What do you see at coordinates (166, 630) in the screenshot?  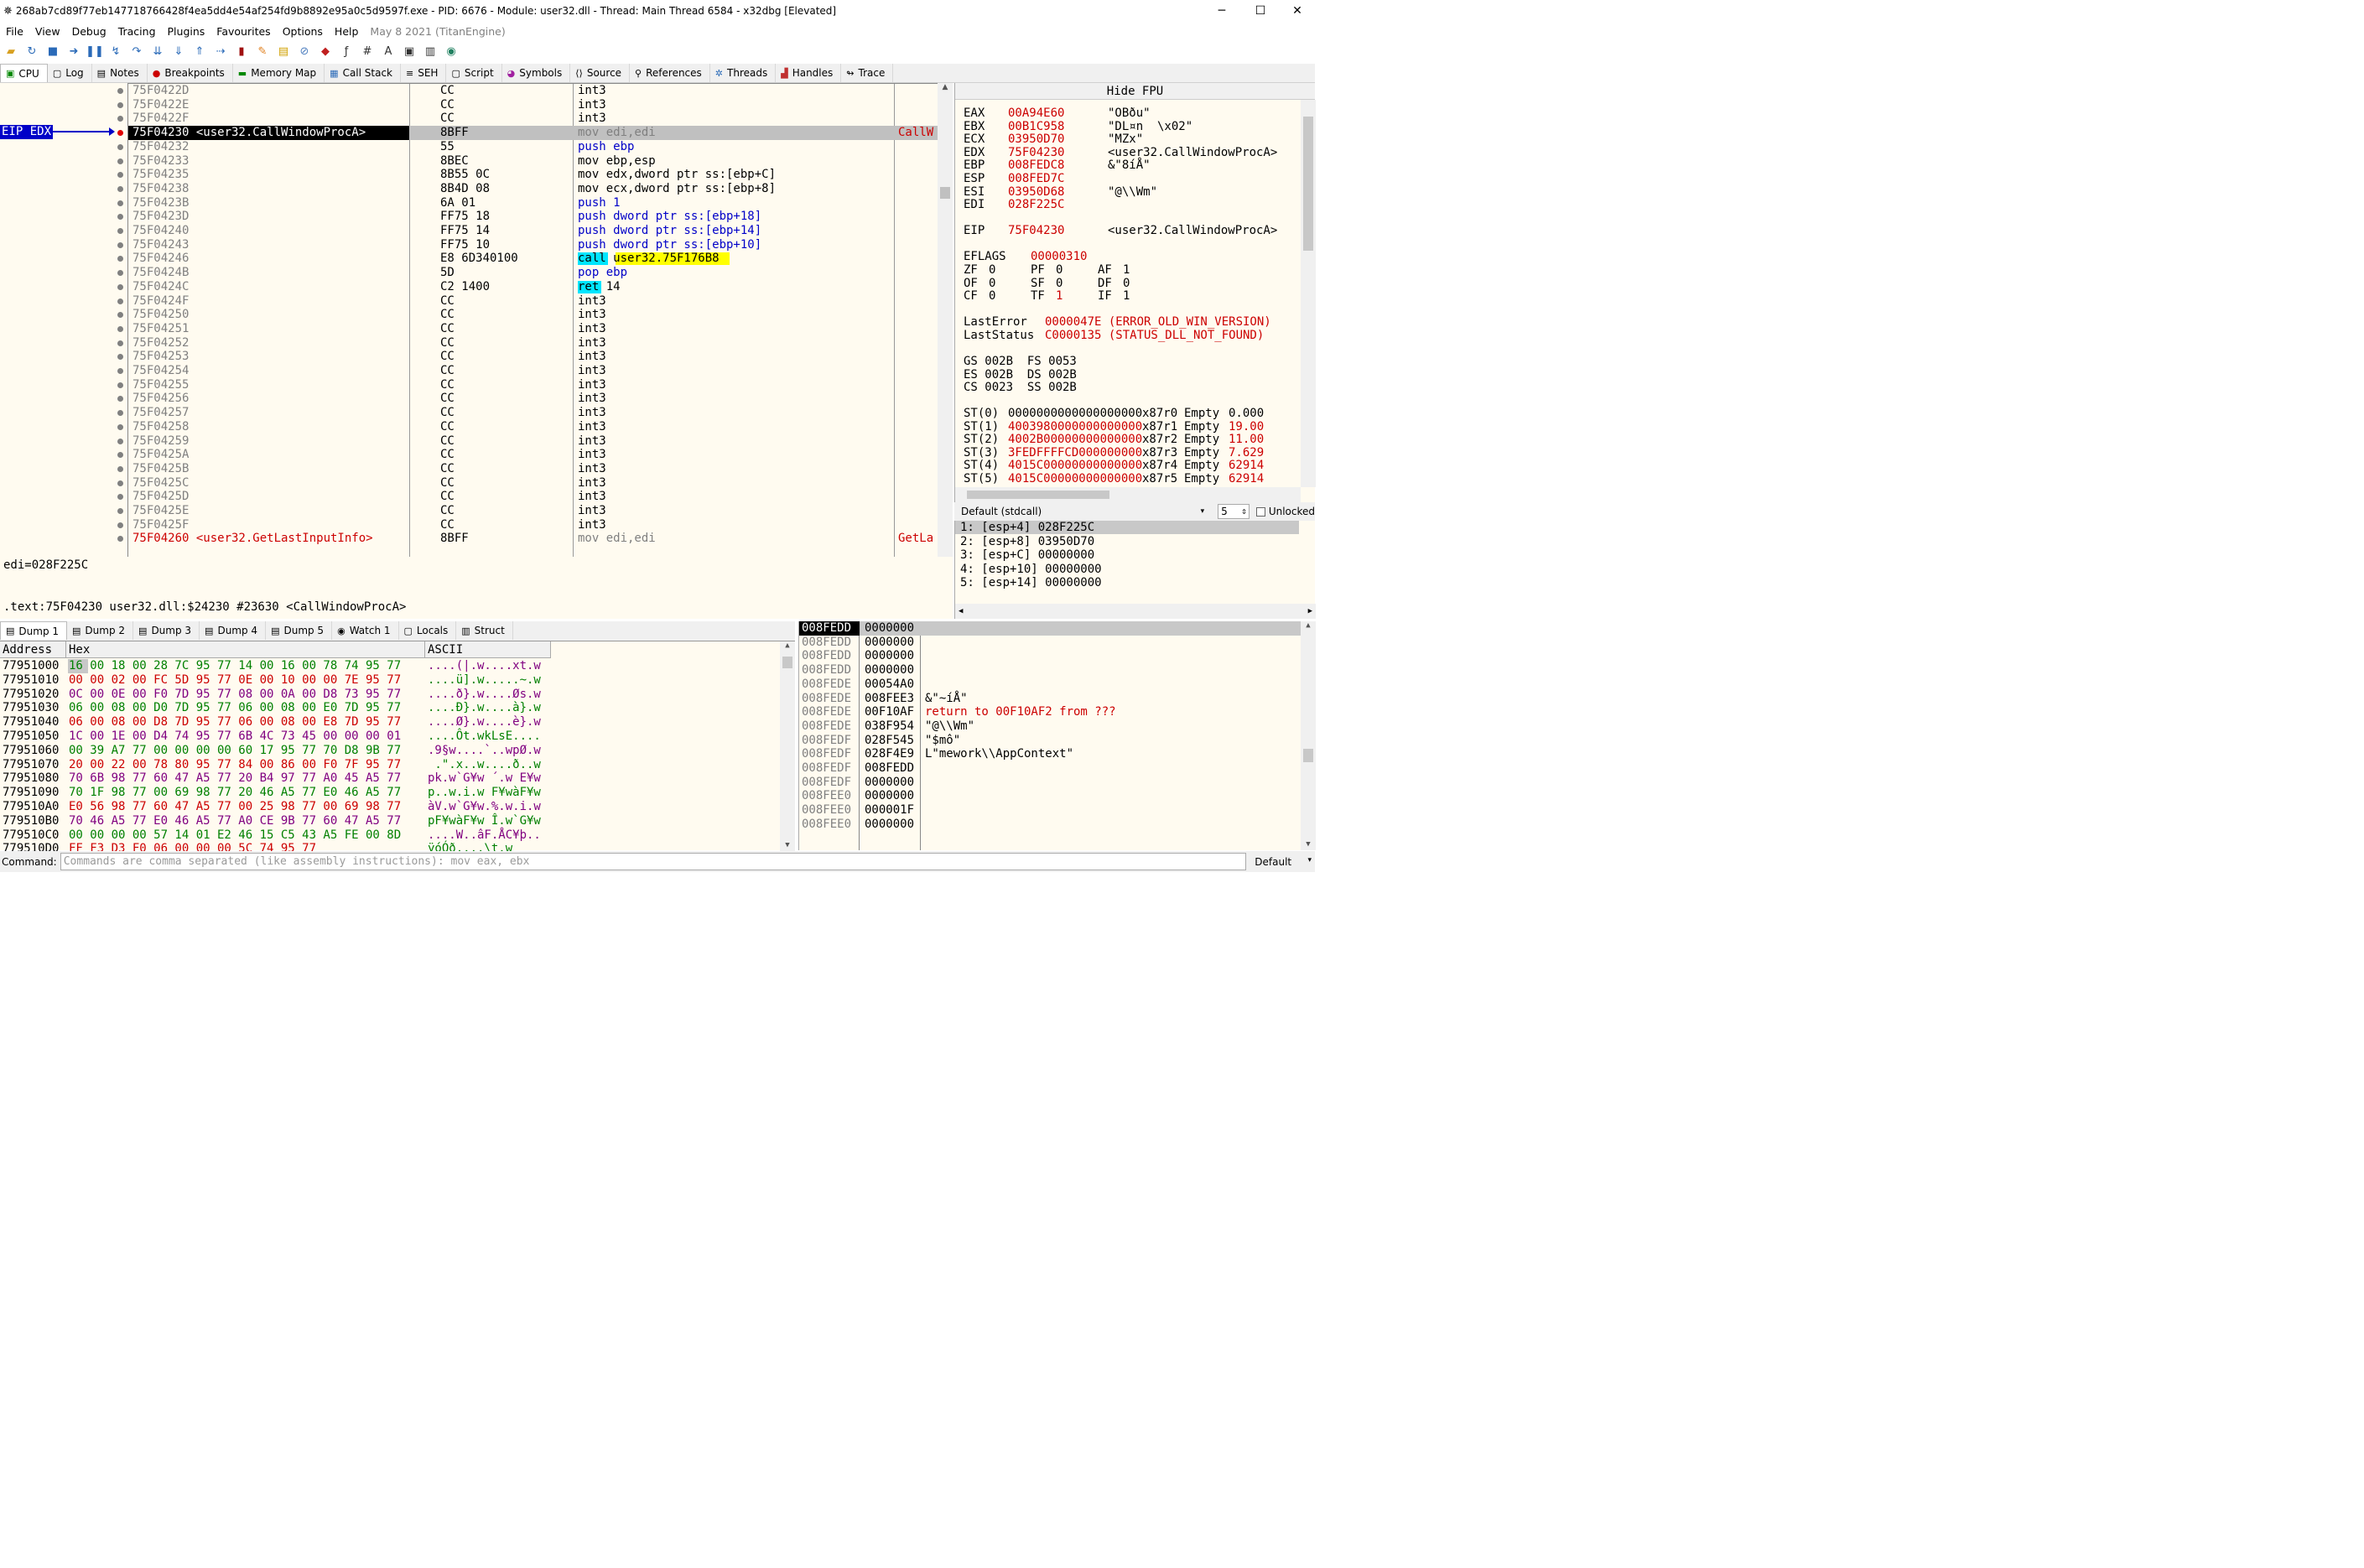 I see `tab-dump-3: ▤ Dump 3` at bounding box center [166, 630].